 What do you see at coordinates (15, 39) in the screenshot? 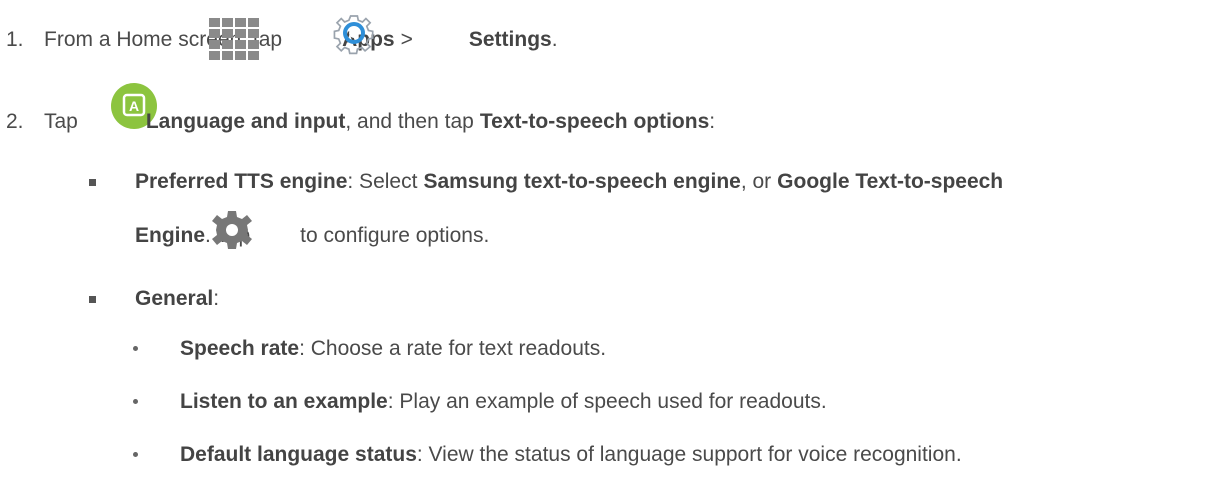
I see `step-number: 1.` at bounding box center [15, 39].